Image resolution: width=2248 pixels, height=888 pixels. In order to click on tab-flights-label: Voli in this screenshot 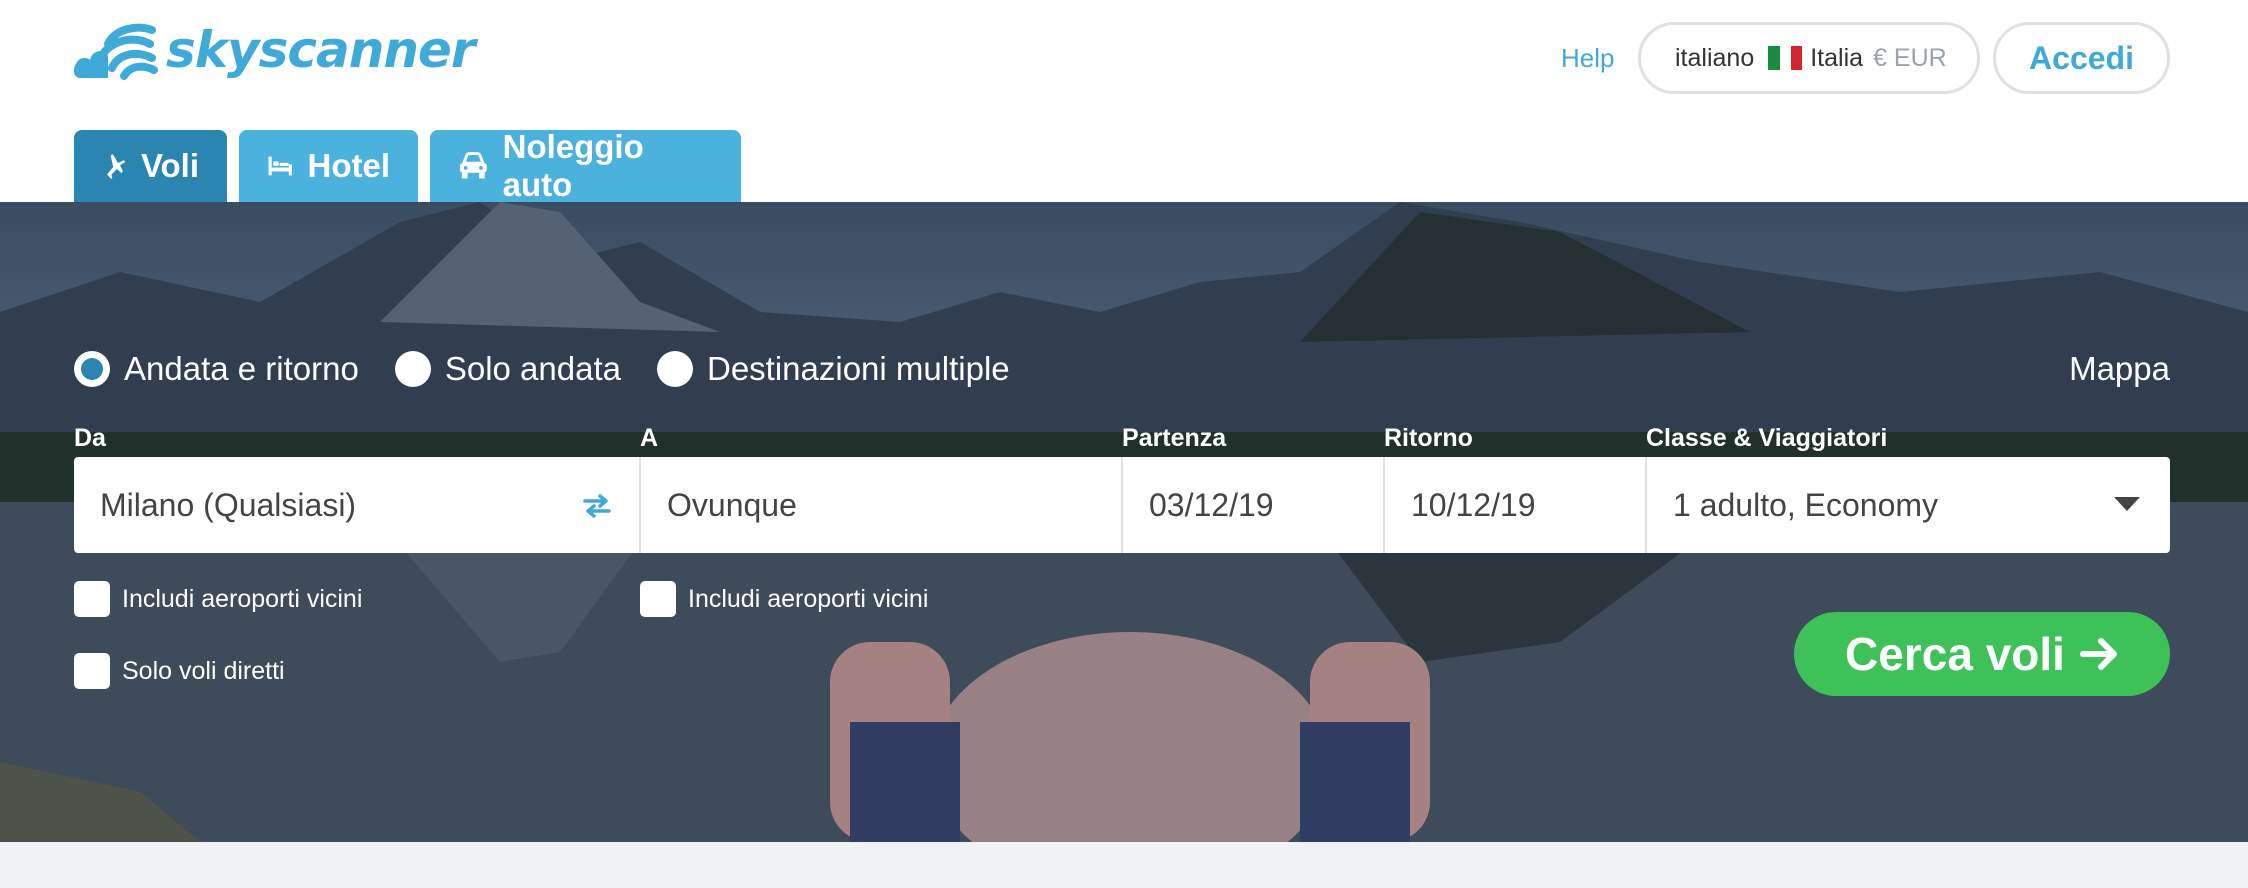, I will do `click(169, 165)`.